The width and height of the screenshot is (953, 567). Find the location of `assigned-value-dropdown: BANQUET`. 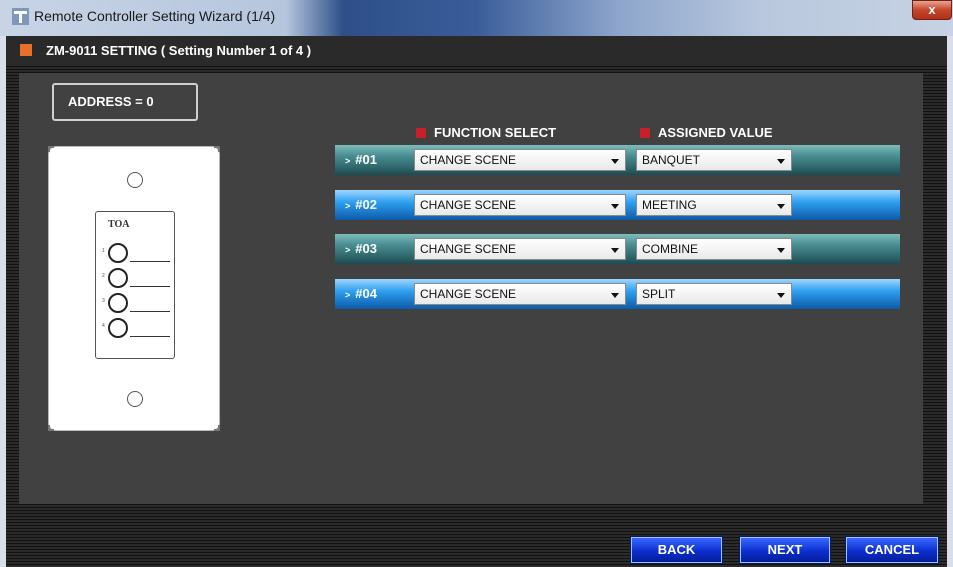

assigned-value-dropdown: BANQUET is located at coordinates (714, 160).